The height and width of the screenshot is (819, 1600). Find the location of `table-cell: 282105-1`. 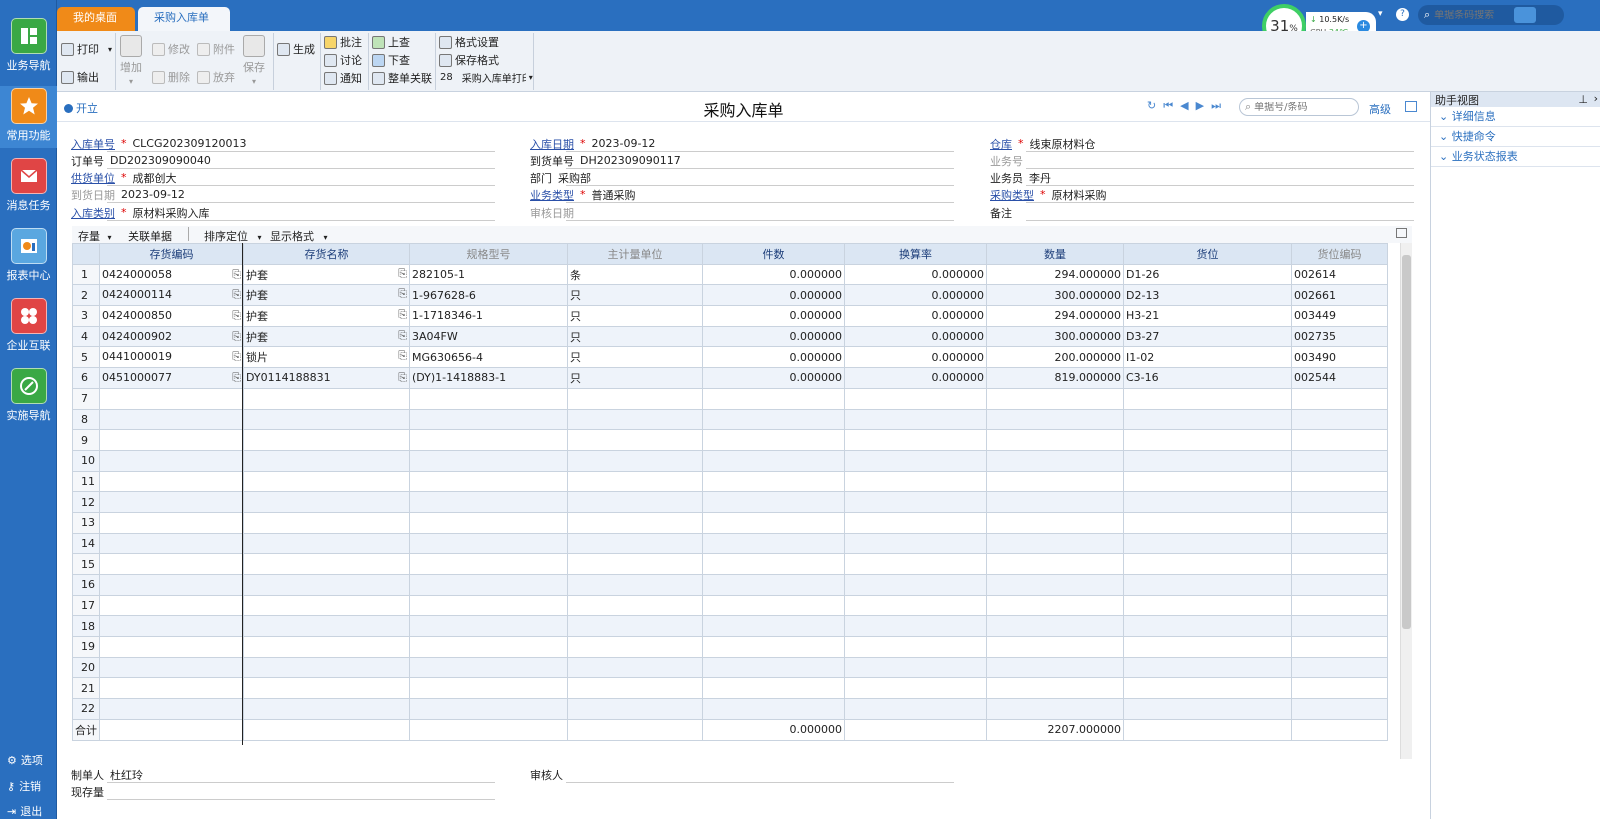

table-cell: 282105-1 is located at coordinates (488, 274).